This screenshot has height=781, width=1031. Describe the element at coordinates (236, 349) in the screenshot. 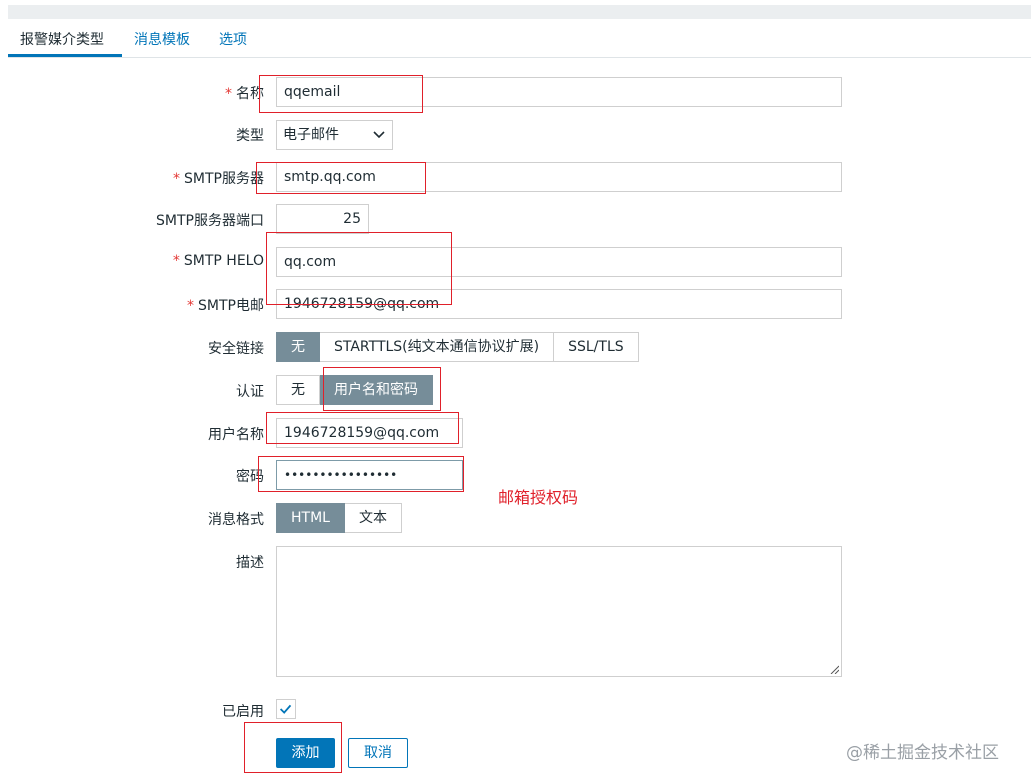

I see `security-label: 安全链接` at that location.